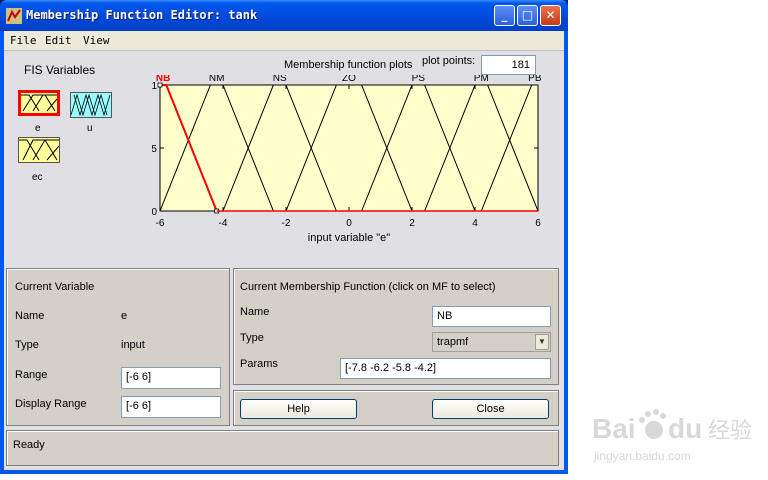  What do you see at coordinates (58, 40) in the screenshot?
I see `menu-edit: Edit` at bounding box center [58, 40].